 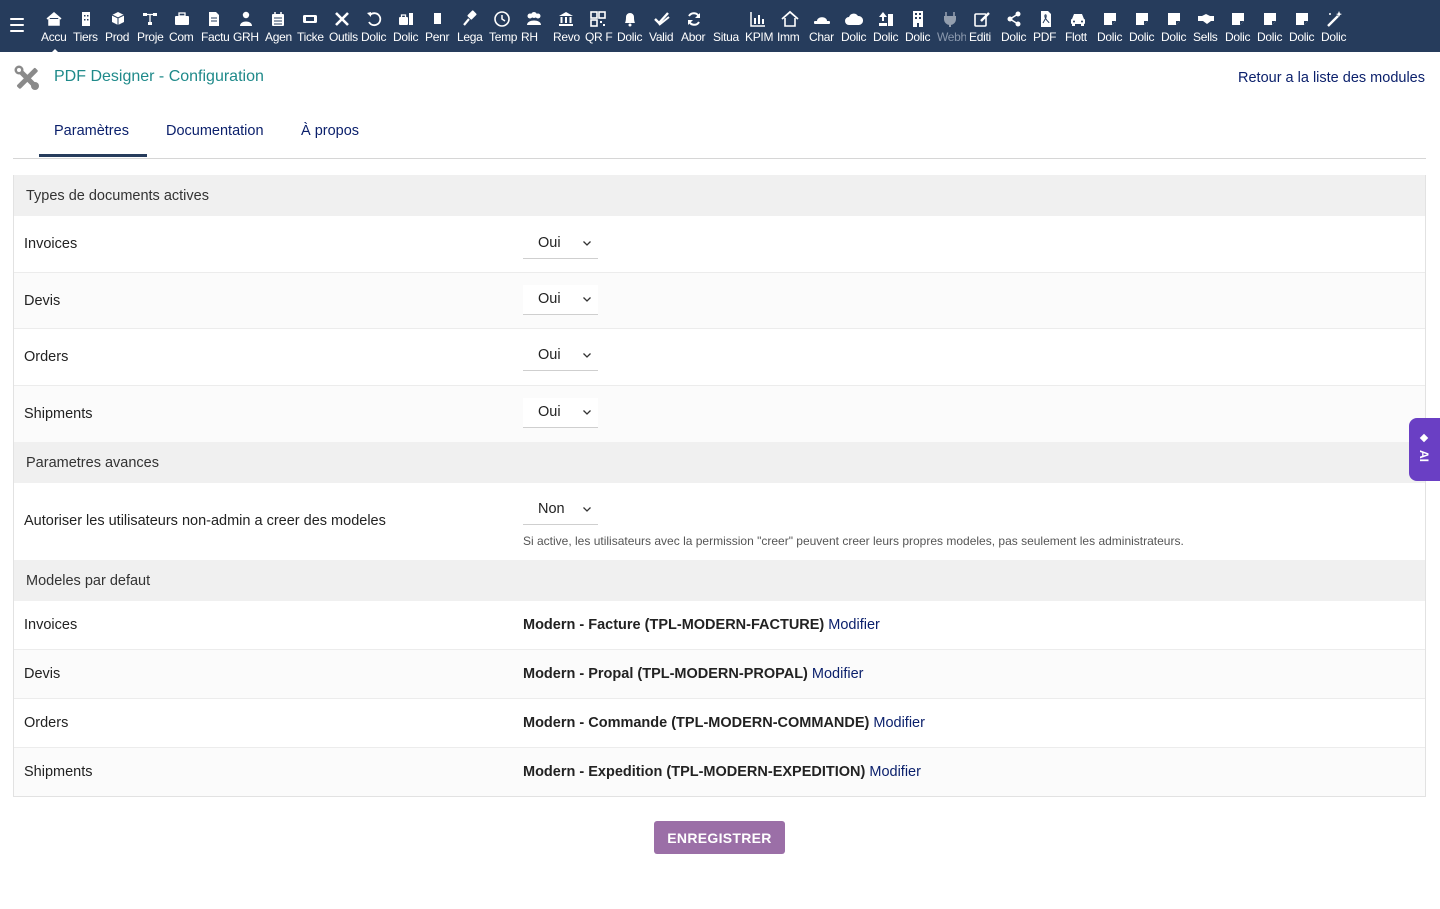 What do you see at coordinates (790, 19) in the screenshot?
I see `house-icon` at bounding box center [790, 19].